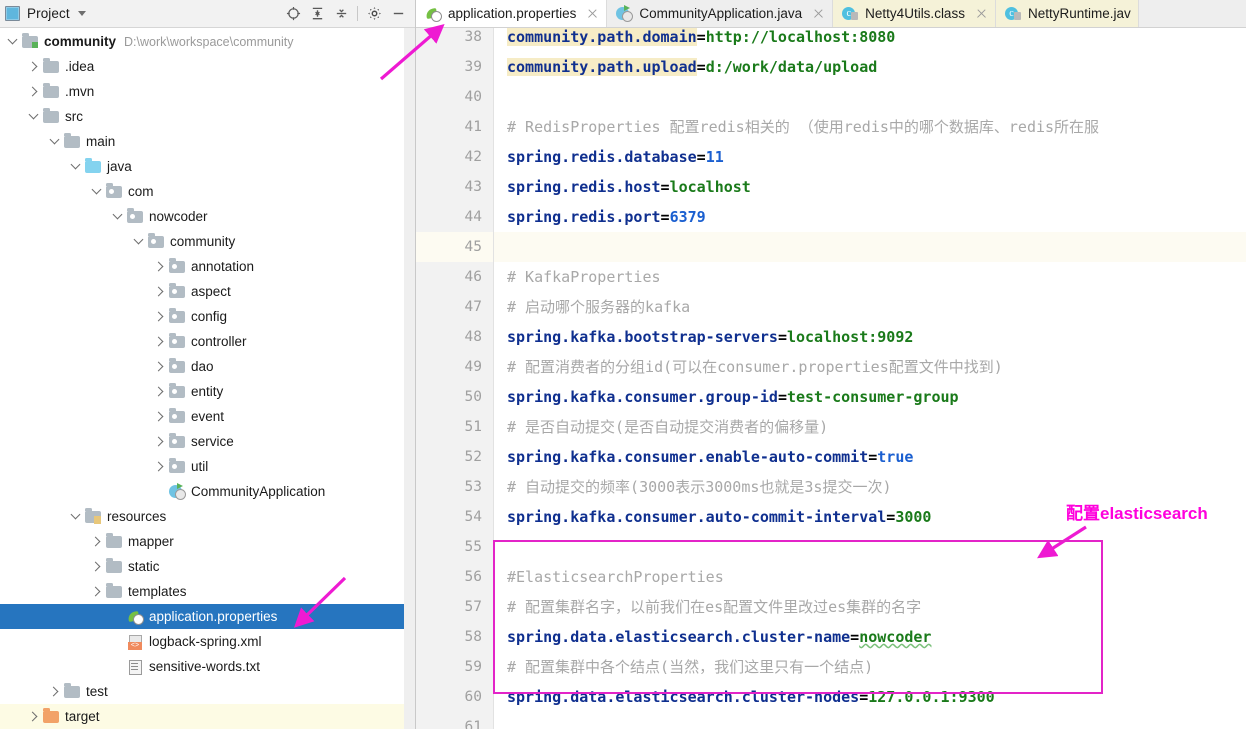  Describe the element at coordinates (870, 217) in the screenshot. I see `code-line: spring.redis.port=6379` at that location.